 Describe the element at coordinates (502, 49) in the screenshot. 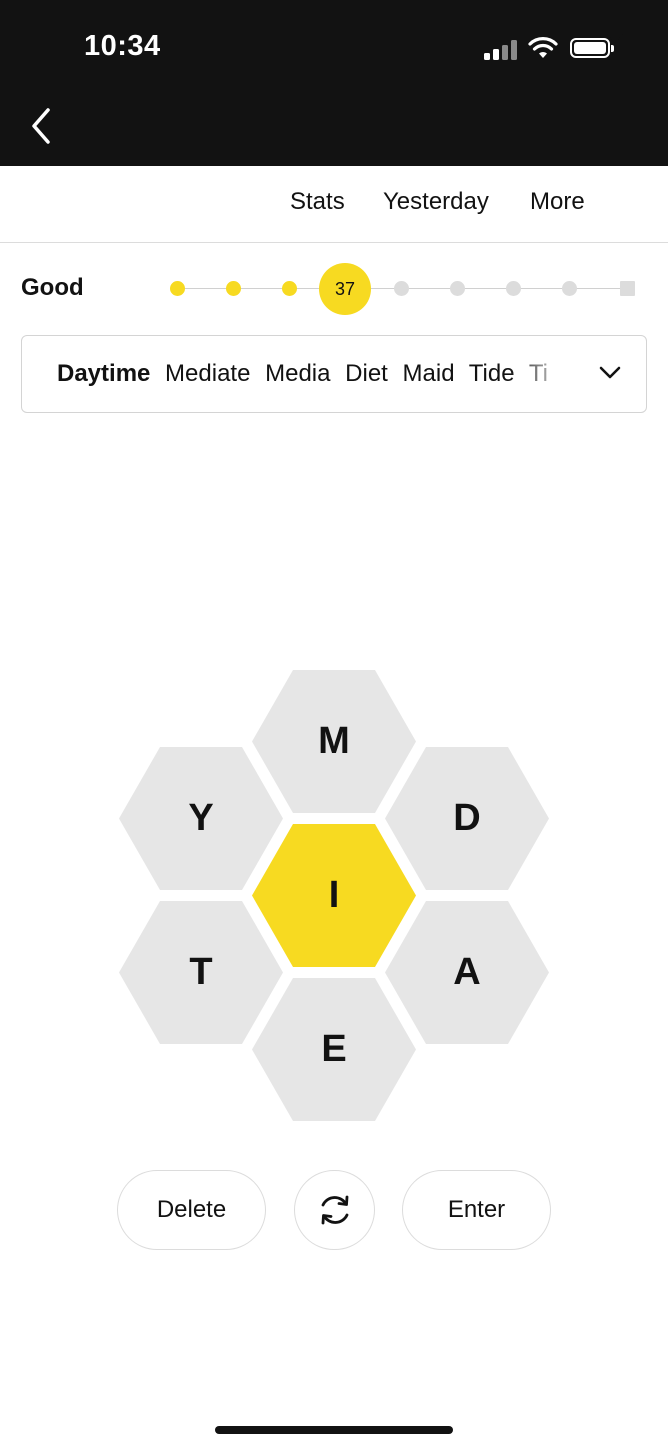

I see `cellular-signal-icon` at that location.